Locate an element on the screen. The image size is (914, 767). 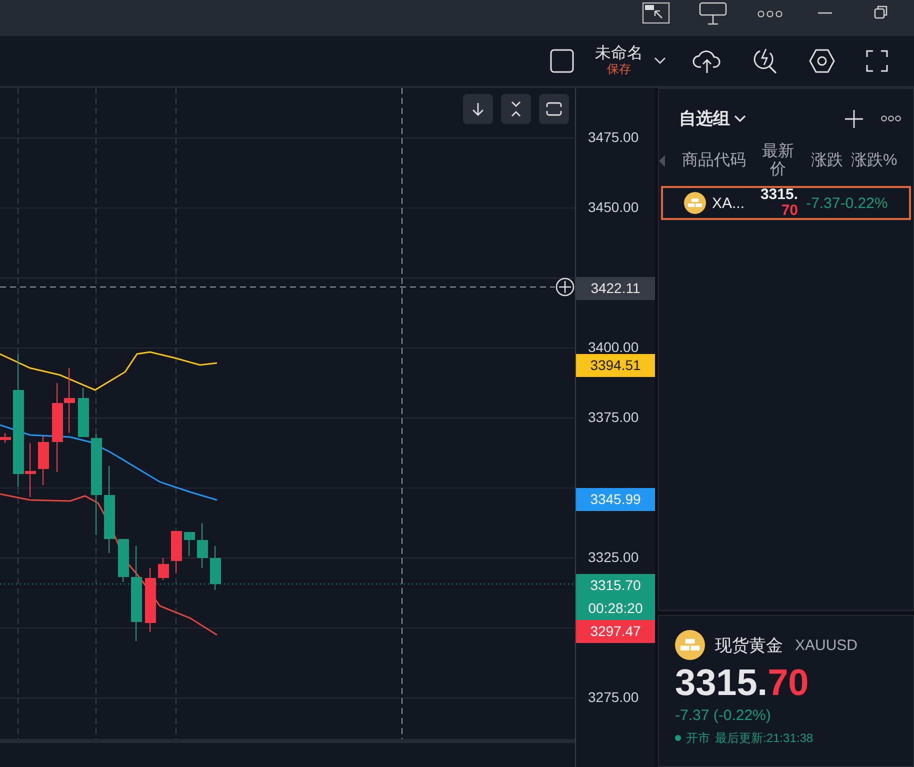
price-tag: 00:28:20 is located at coordinates (615, 608).